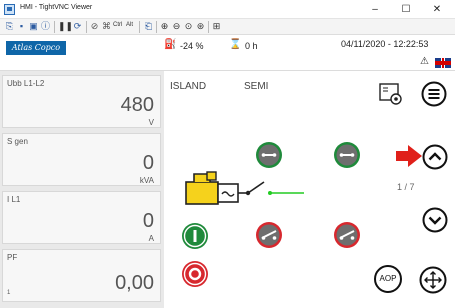 The height and width of the screenshot is (308, 455). I want to click on mode-semi: SEMI, so click(256, 86).